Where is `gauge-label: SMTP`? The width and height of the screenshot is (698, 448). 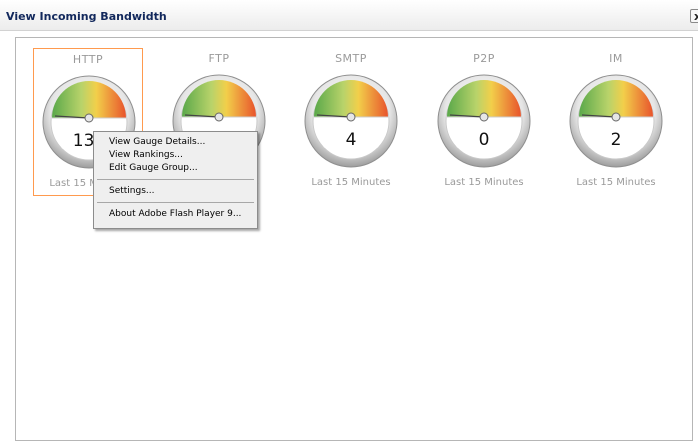 gauge-label: SMTP is located at coordinates (351, 58).